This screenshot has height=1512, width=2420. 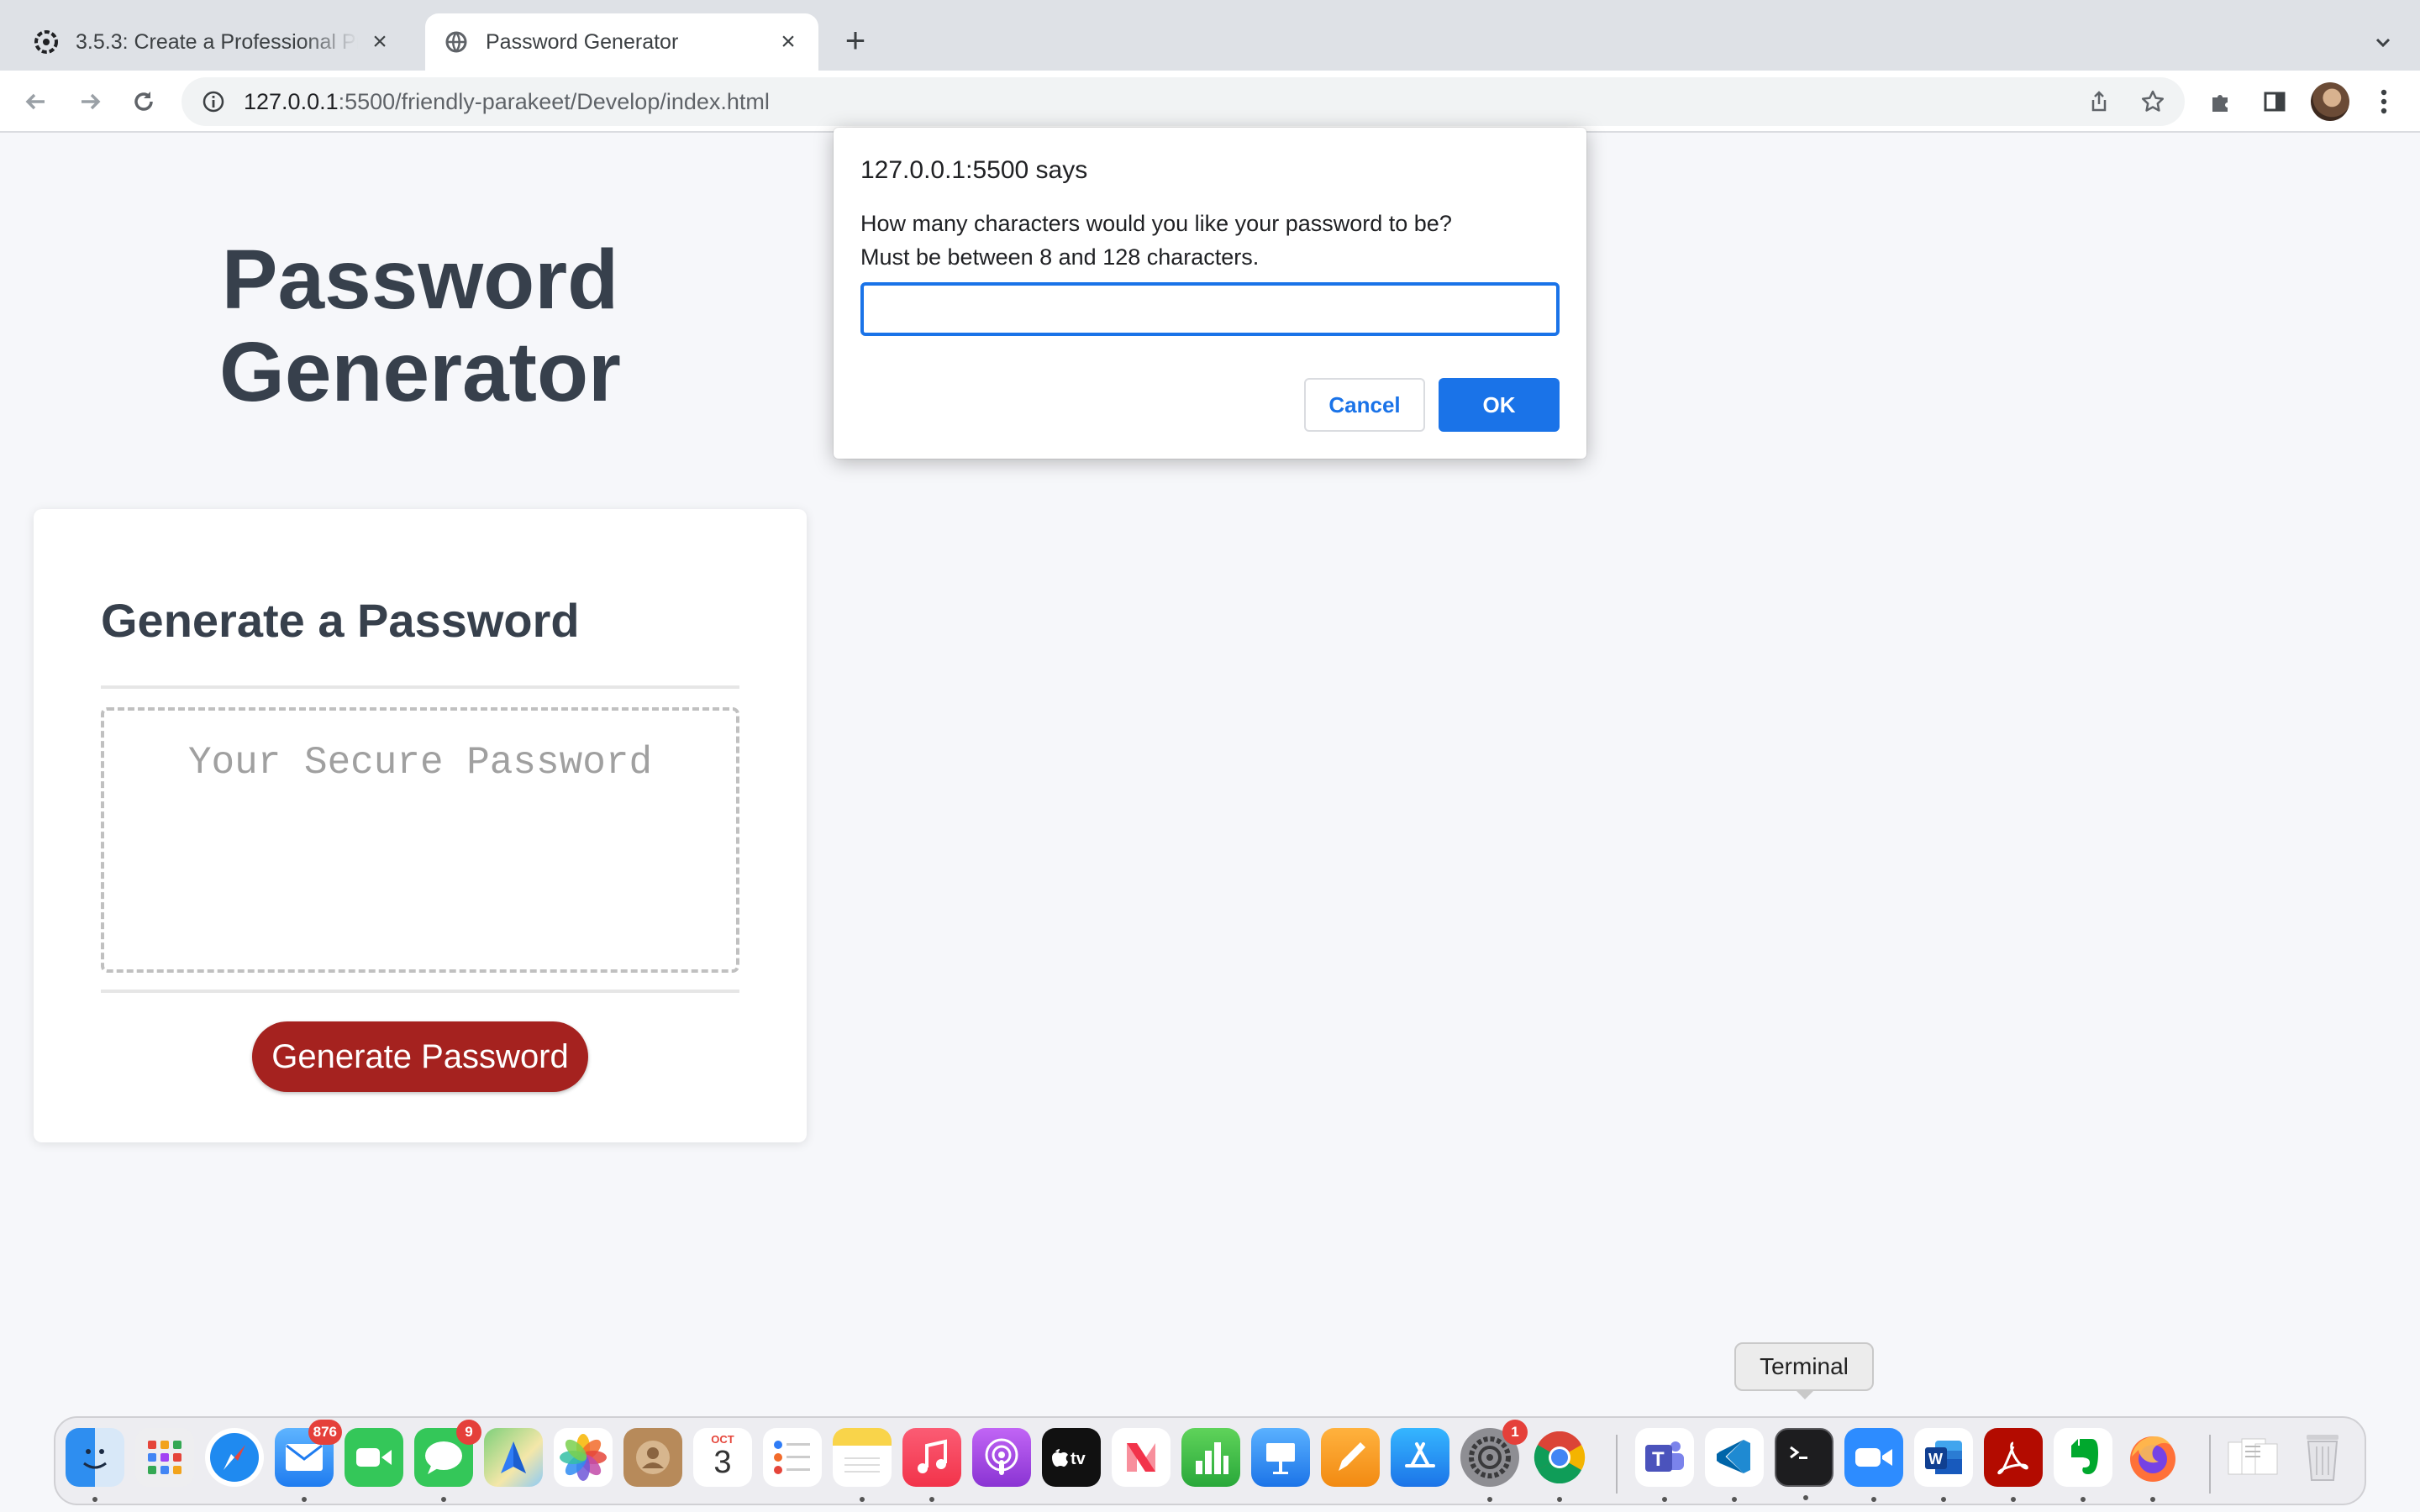 I want to click on forward-arrow-icon, so click(x=90, y=101).